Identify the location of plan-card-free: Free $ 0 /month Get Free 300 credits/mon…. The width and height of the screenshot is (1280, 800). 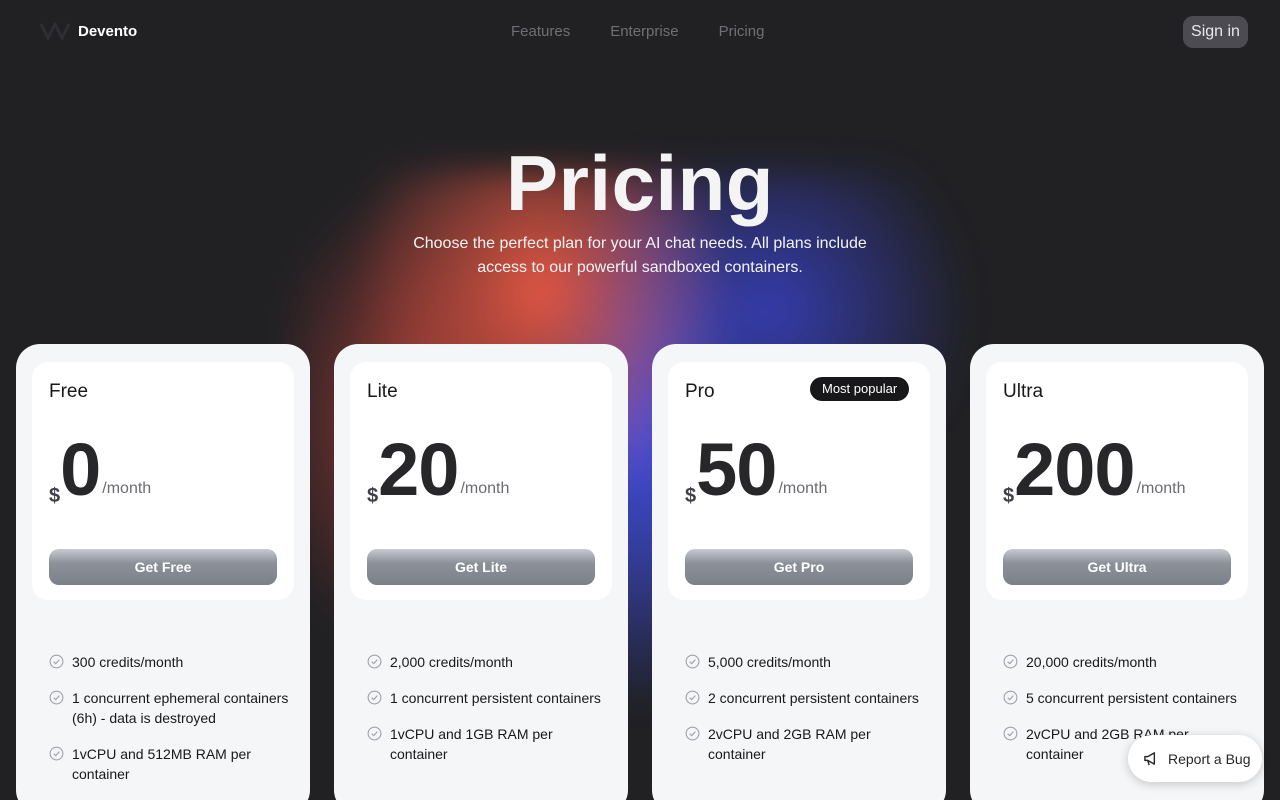
(163, 572).